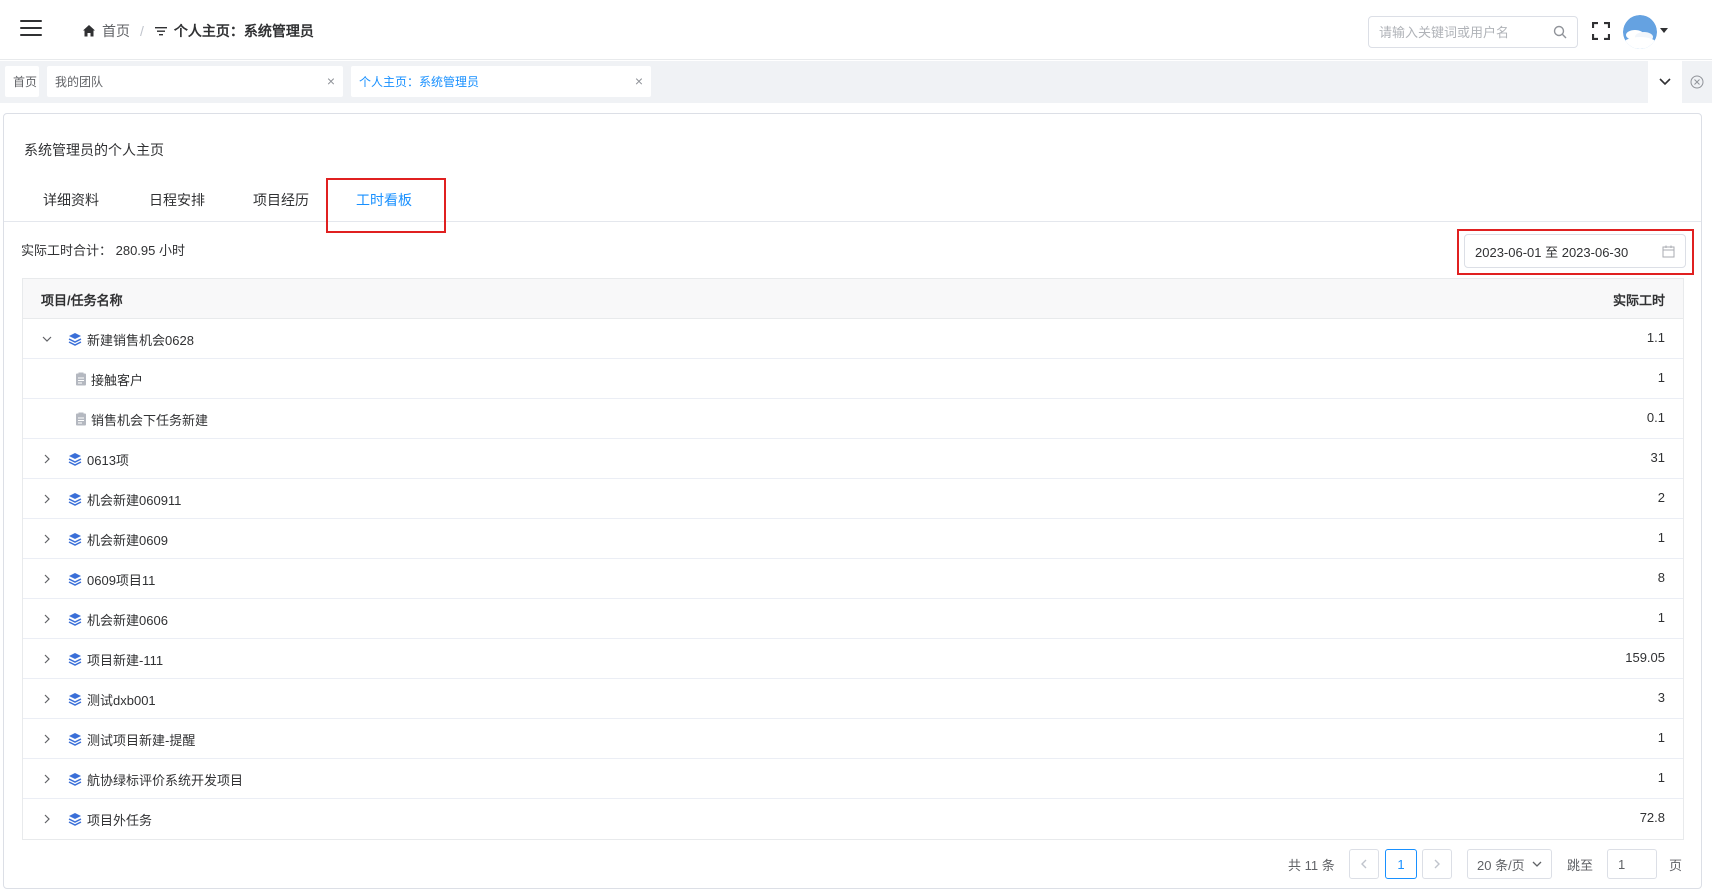 This screenshot has width=1712, height=889. Describe the element at coordinates (1664, 30) in the screenshot. I see `caret-down-icon` at that location.